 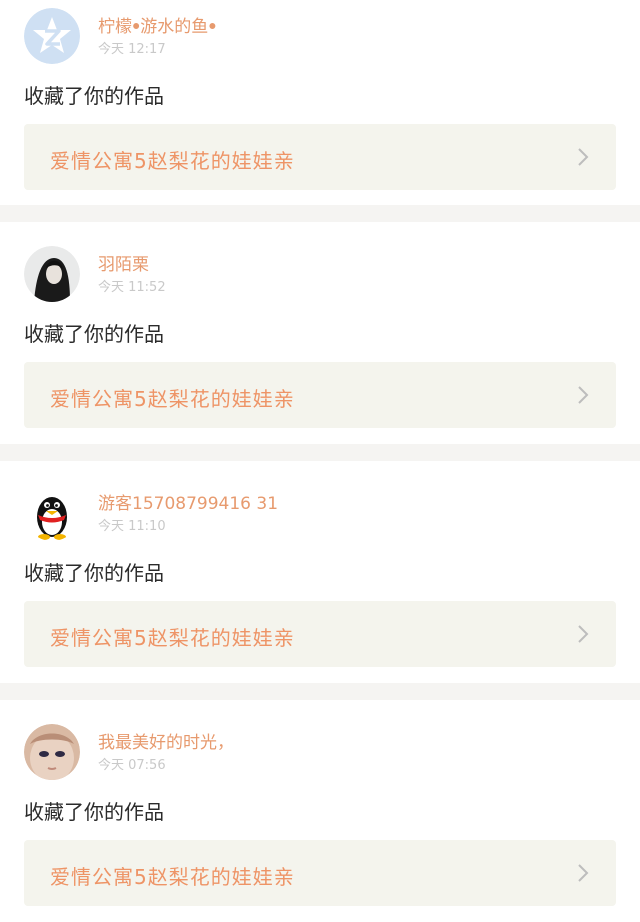 What do you see at coordinates (132, 526) in the screenshot?
I see `timestamp: 今天 11:10` at bounding box center [132, 526].